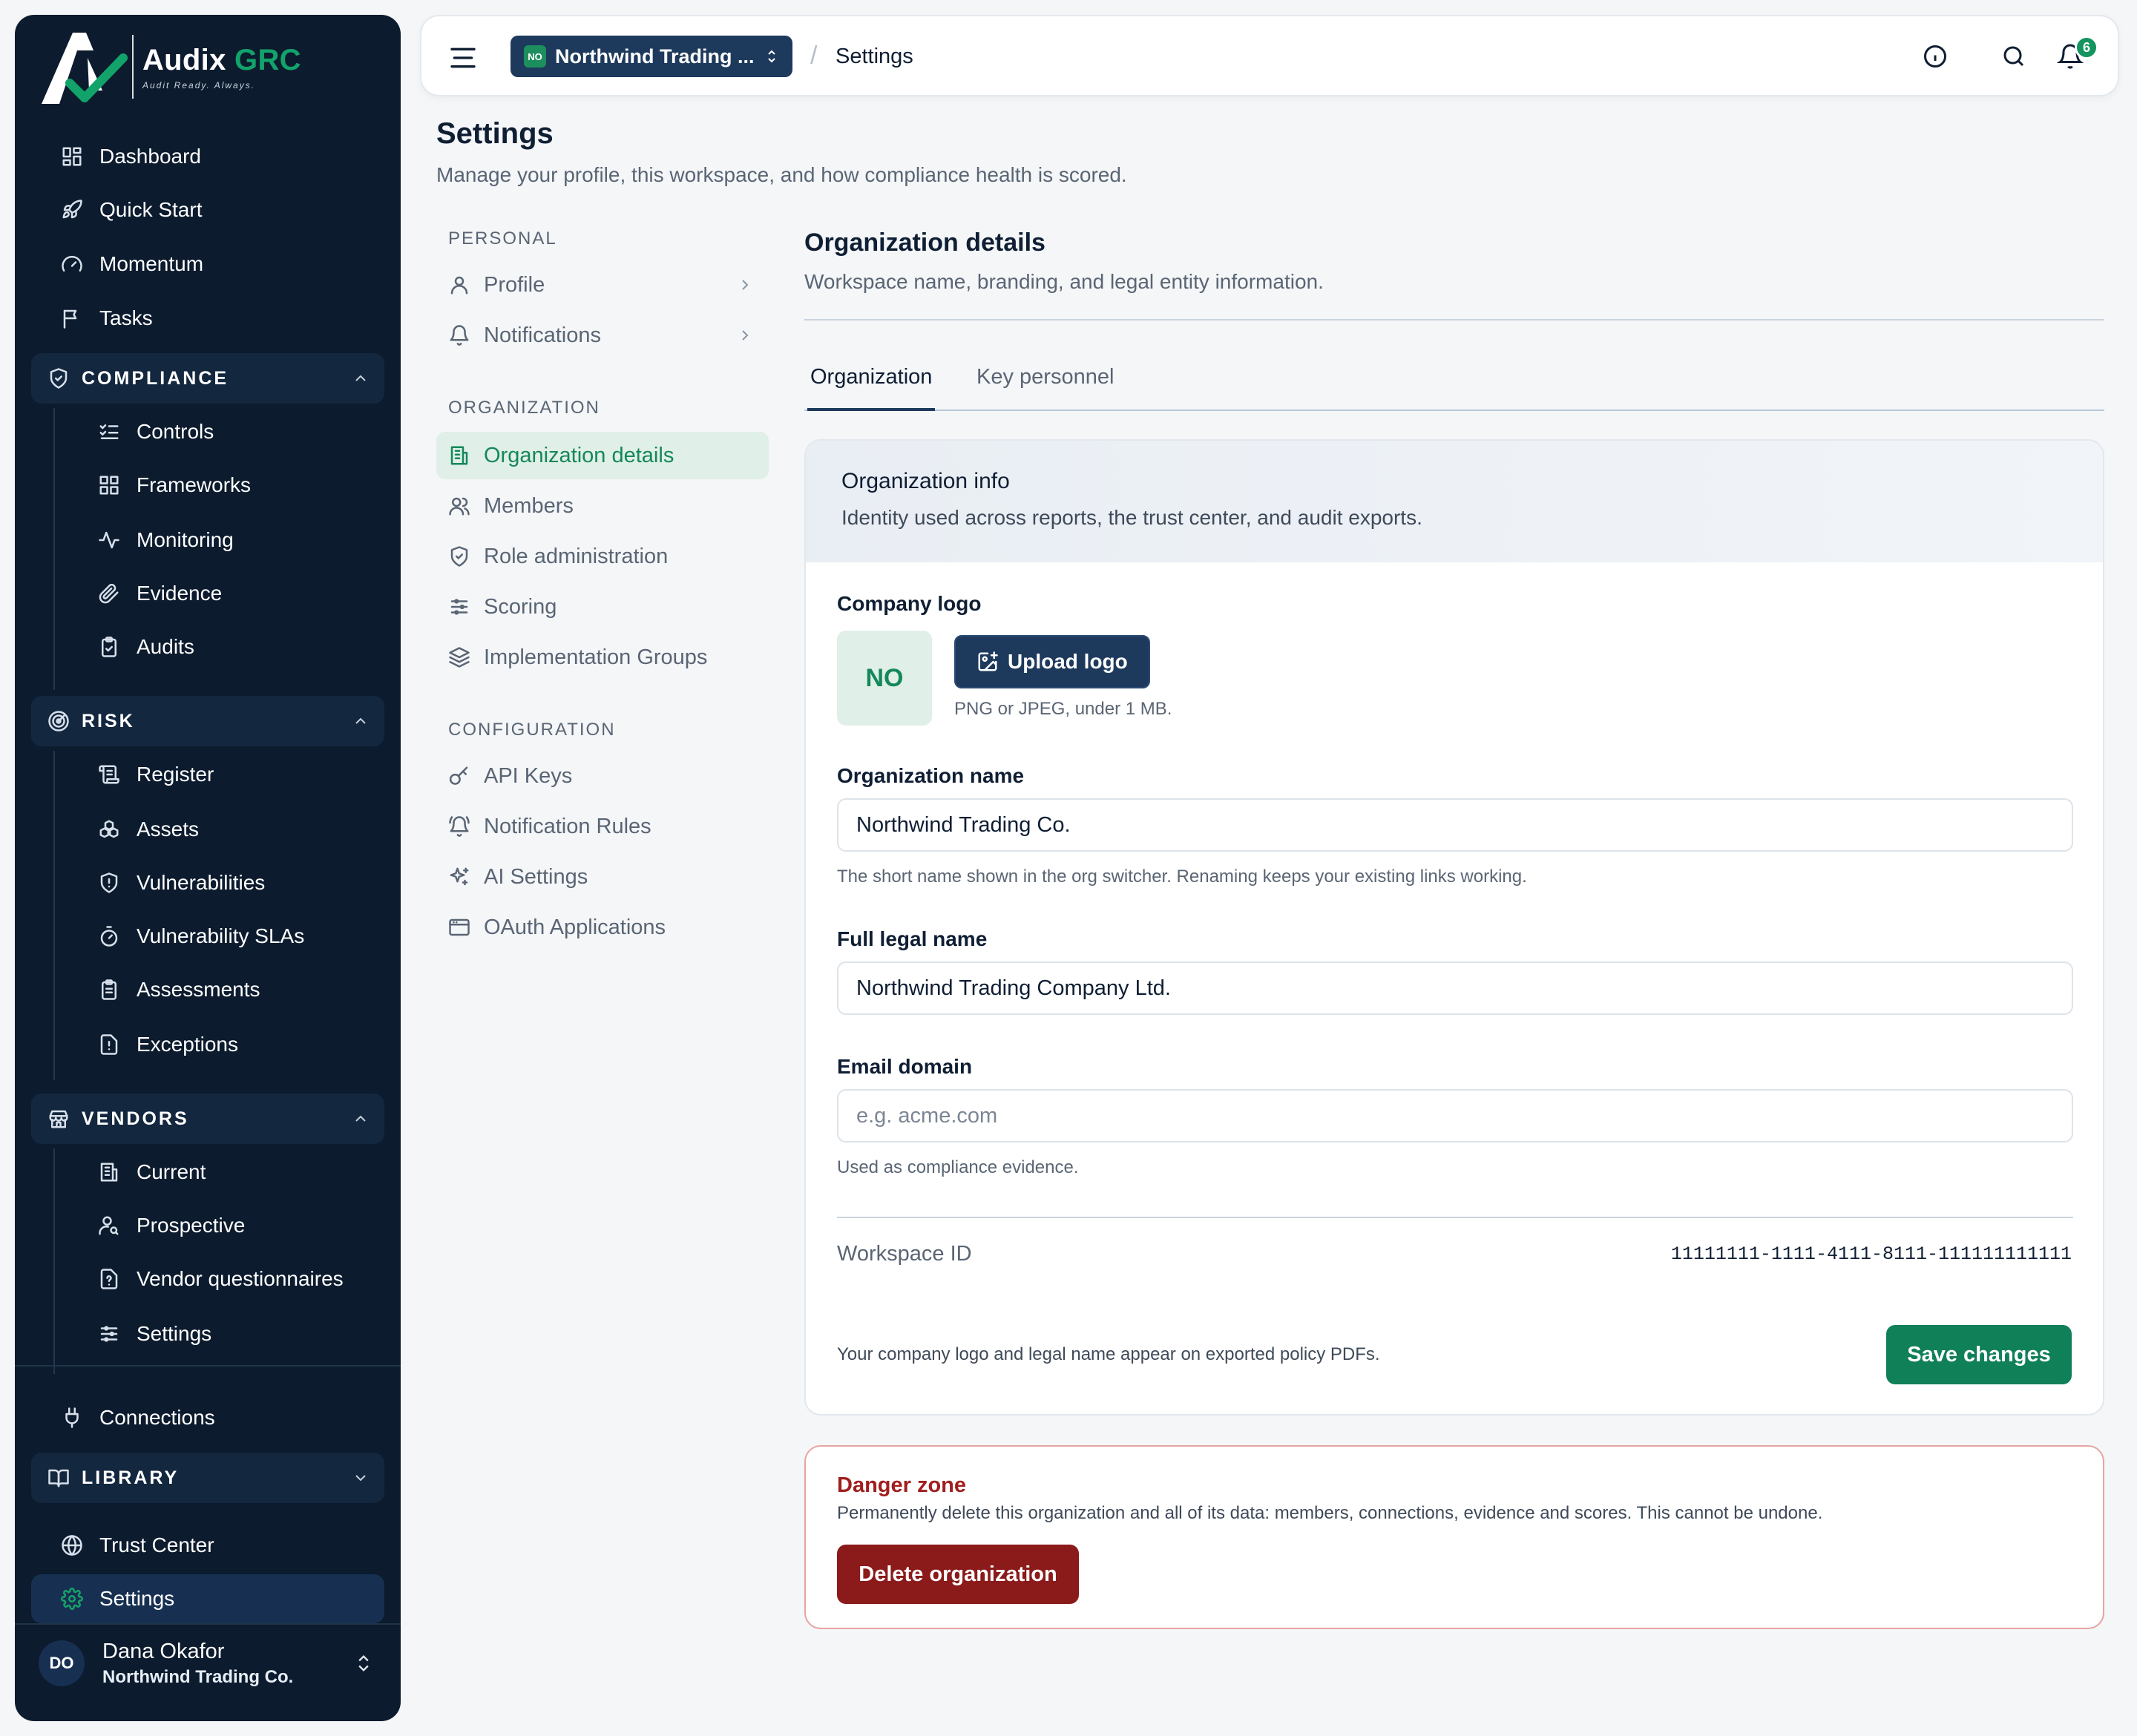 The width and height of the screenshot is (2137, 1736). Describe the element at coordinates (502, 239) in the screenshot. I see `settings-nav-heading-personal: PERSONAL` at that location.